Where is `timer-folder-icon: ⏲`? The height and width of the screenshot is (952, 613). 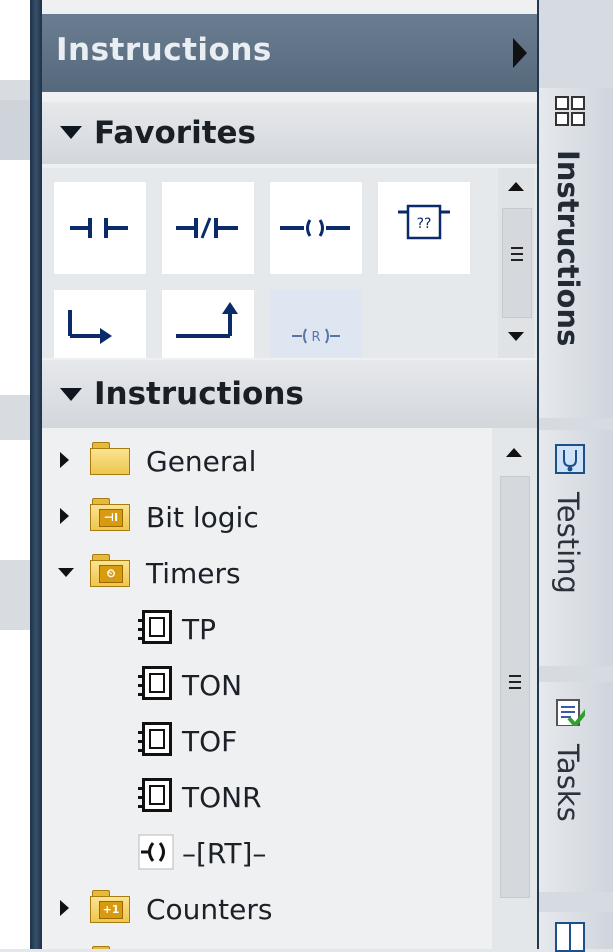
timer-folder-icon: ⏲ is located at coordinates (110, 570).